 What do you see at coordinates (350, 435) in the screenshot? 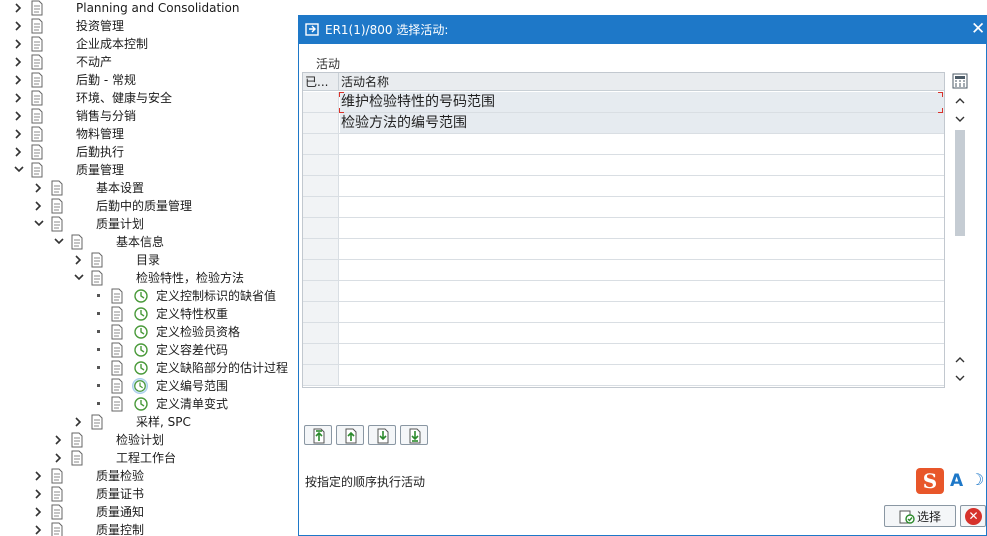
I see `move-up-button` at bounding box center [350, 435].